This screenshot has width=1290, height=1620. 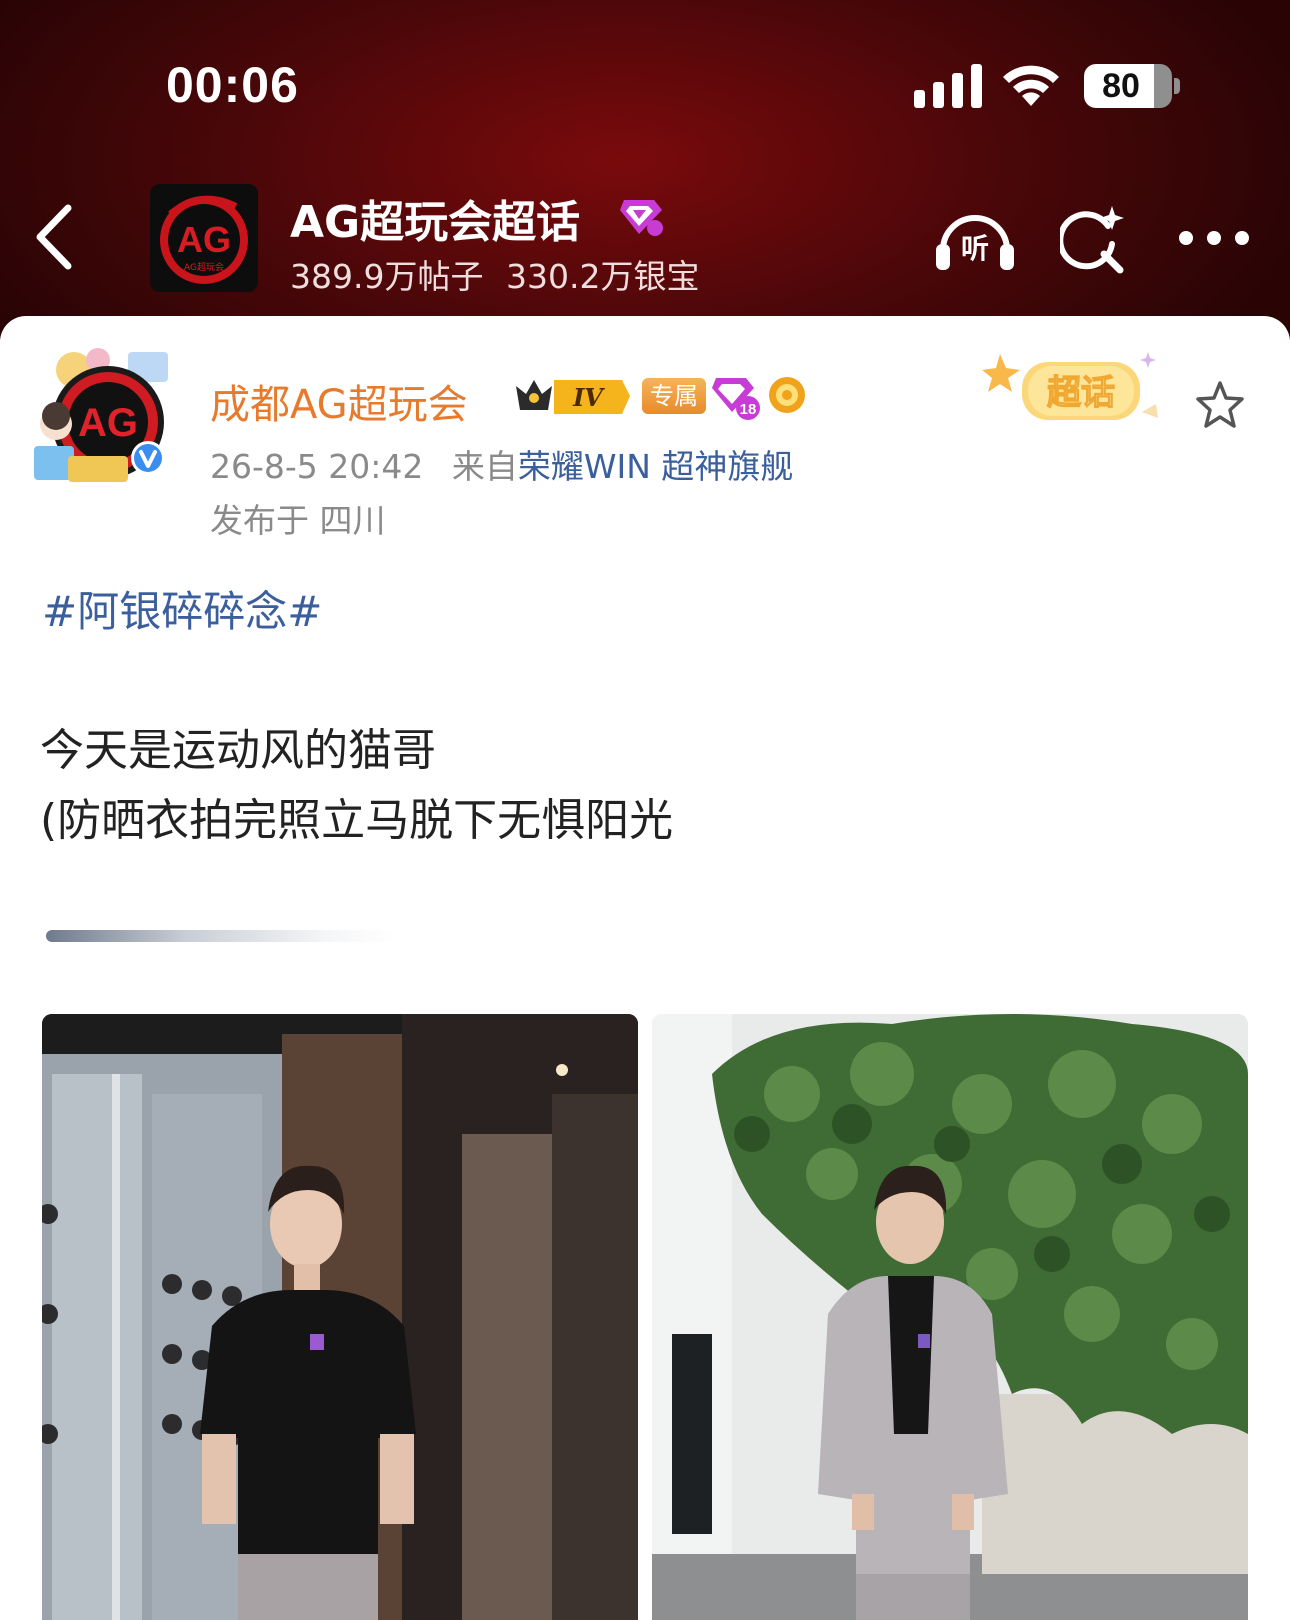 What do you see at coordinates (1121, 86) in the screenshot?
I see `battery-percentage: 80` at bounding box center [1121, 86].